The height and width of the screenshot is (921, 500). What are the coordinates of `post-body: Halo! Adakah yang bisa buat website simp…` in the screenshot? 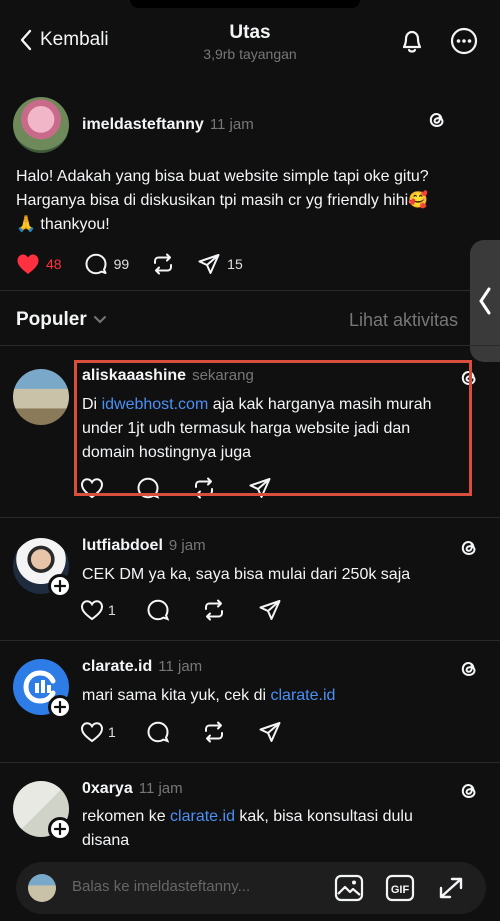 It's located at (251, 201).